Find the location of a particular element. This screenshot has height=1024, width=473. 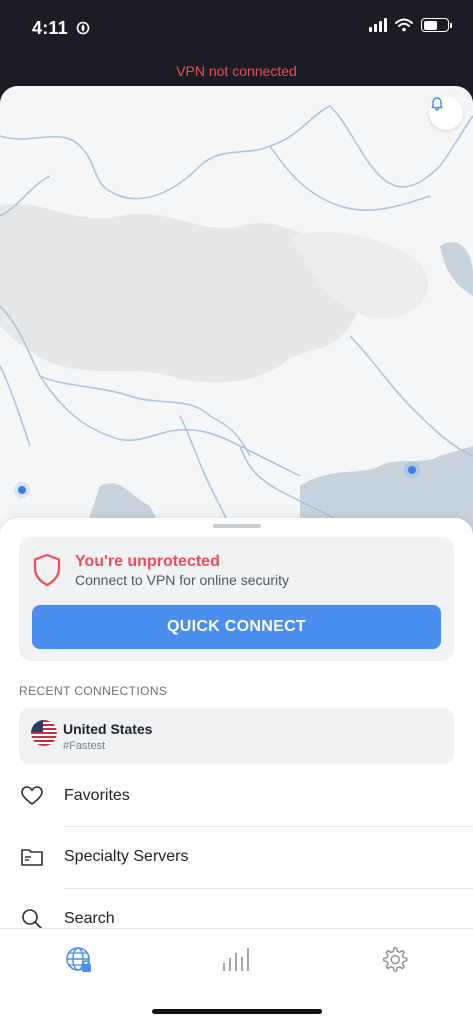

wifi-icon is located at coordinates (404, 25).